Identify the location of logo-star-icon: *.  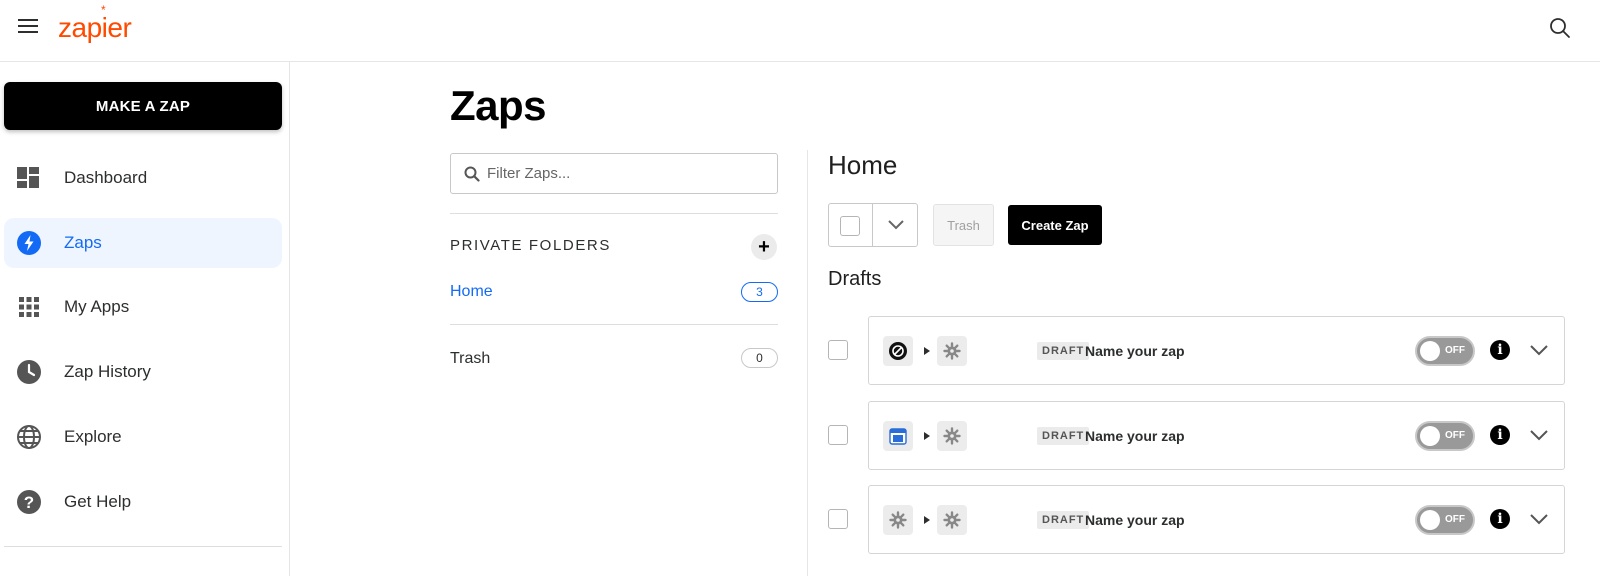
(103, 10).